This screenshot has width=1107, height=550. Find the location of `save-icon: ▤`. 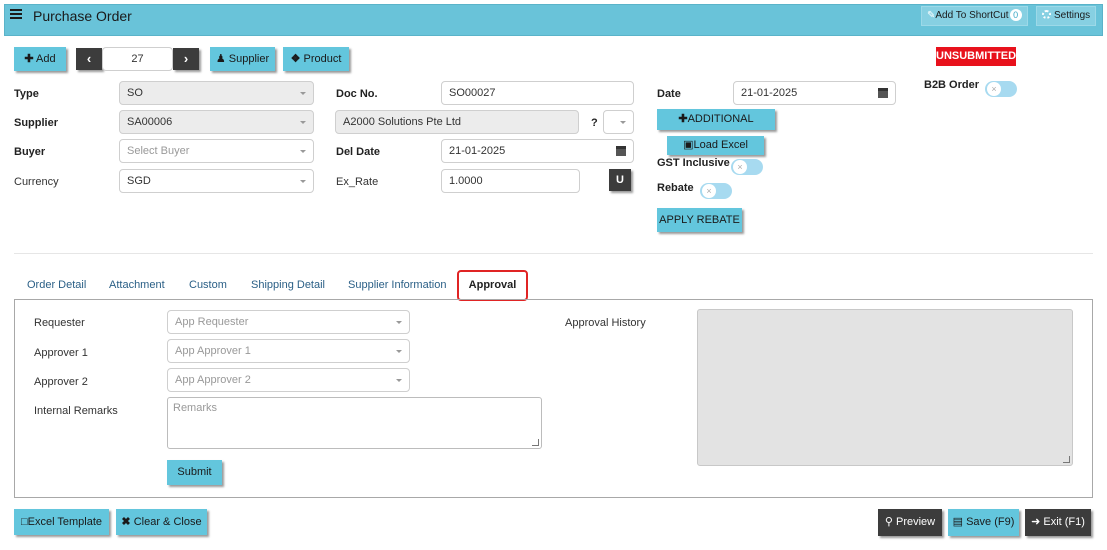

save-icon: ▤ is located at coordinates (958, 522).